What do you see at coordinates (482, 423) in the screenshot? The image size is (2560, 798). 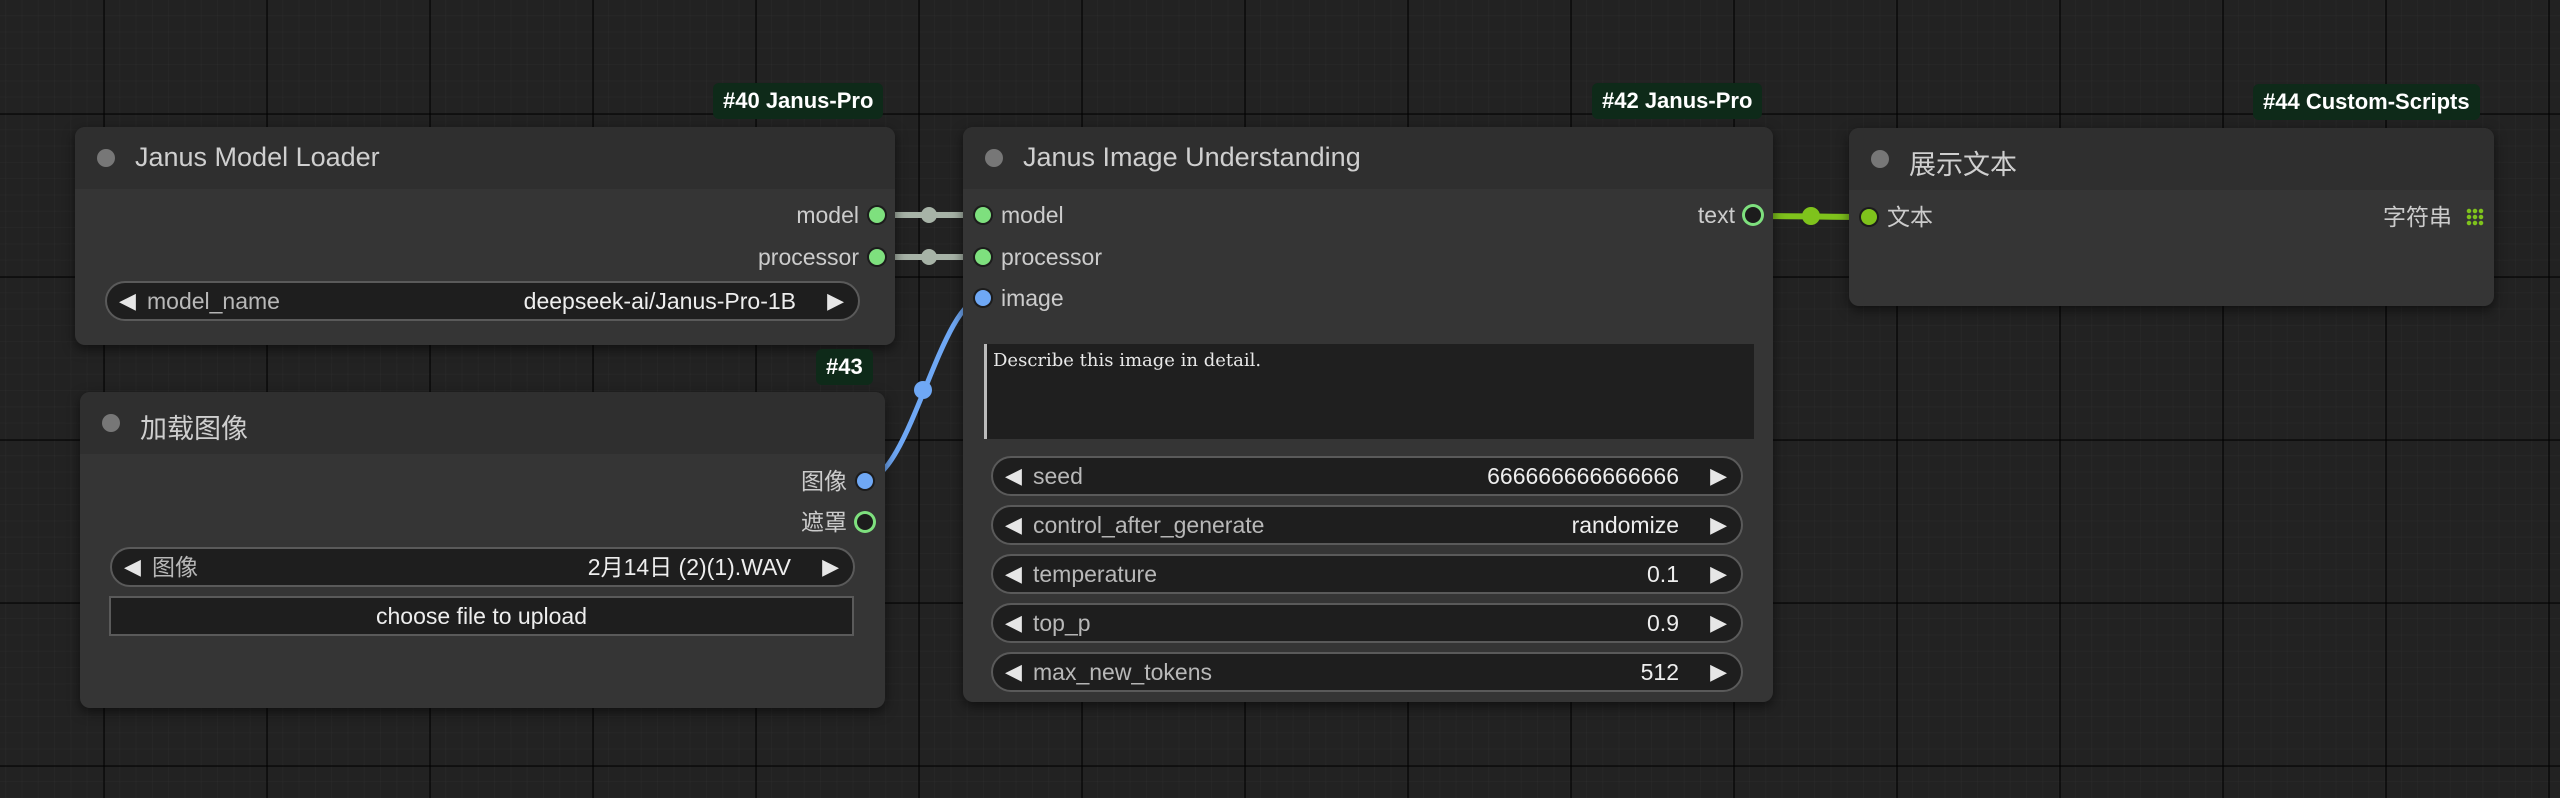 I see `node-header: 加载图像` at bounding box center [482, 423].